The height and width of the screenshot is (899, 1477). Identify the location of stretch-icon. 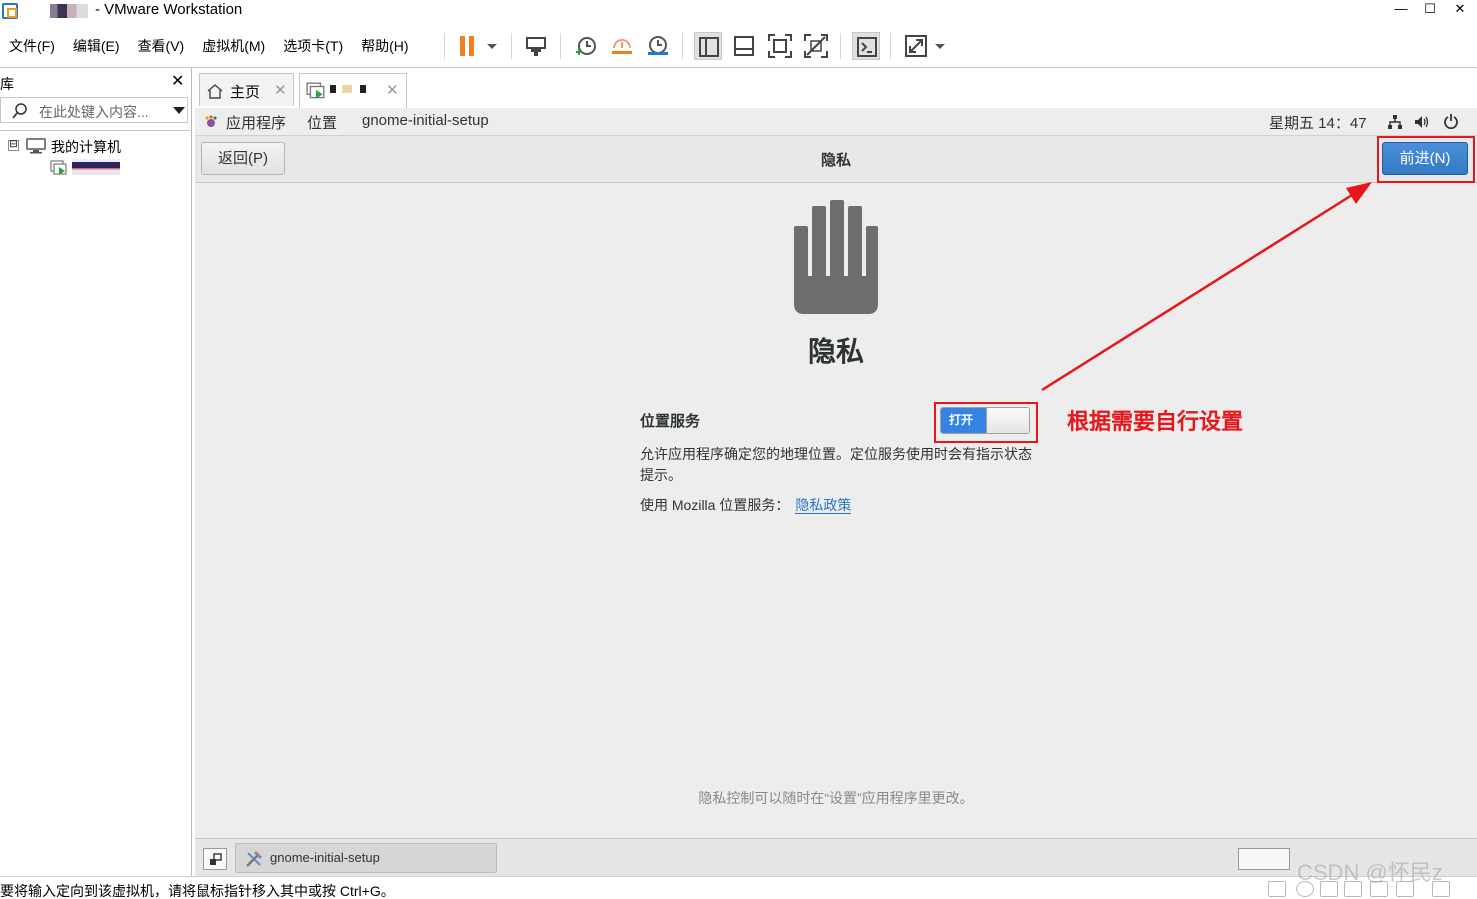
(916, 46).